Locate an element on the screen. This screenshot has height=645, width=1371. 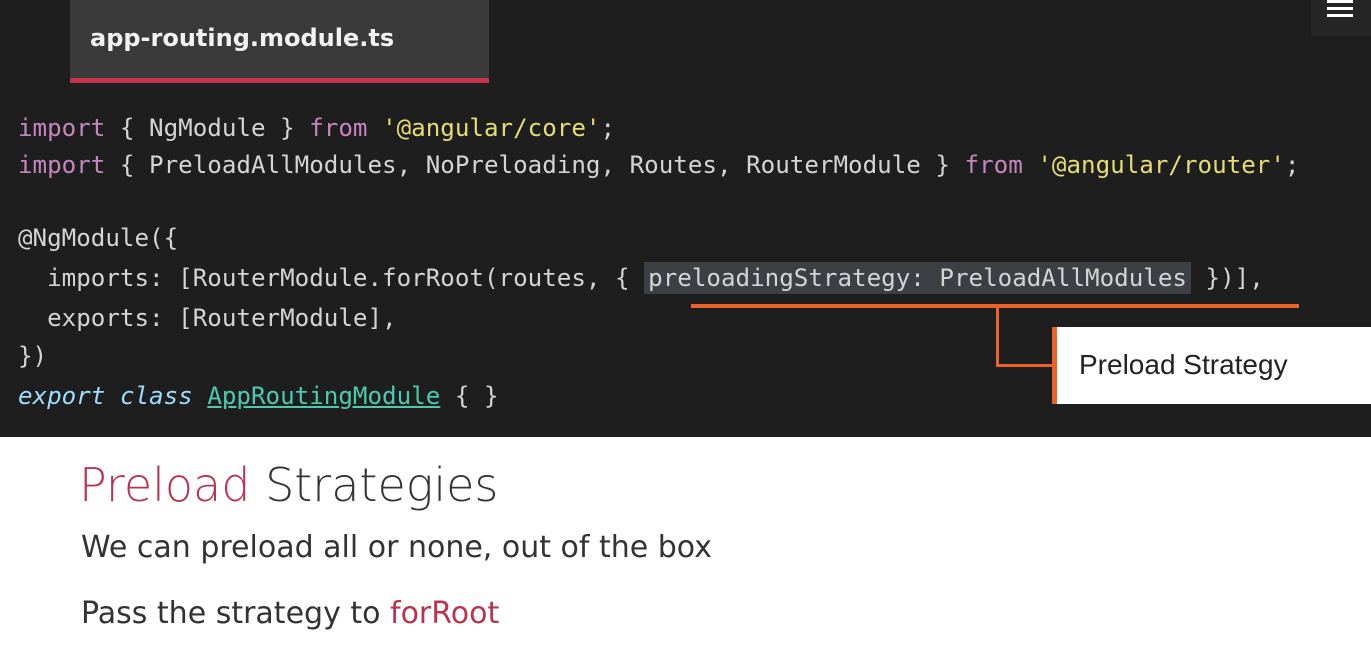
code-line-8: export class AppRoutingModule { } is located at coordinates (258, 396).